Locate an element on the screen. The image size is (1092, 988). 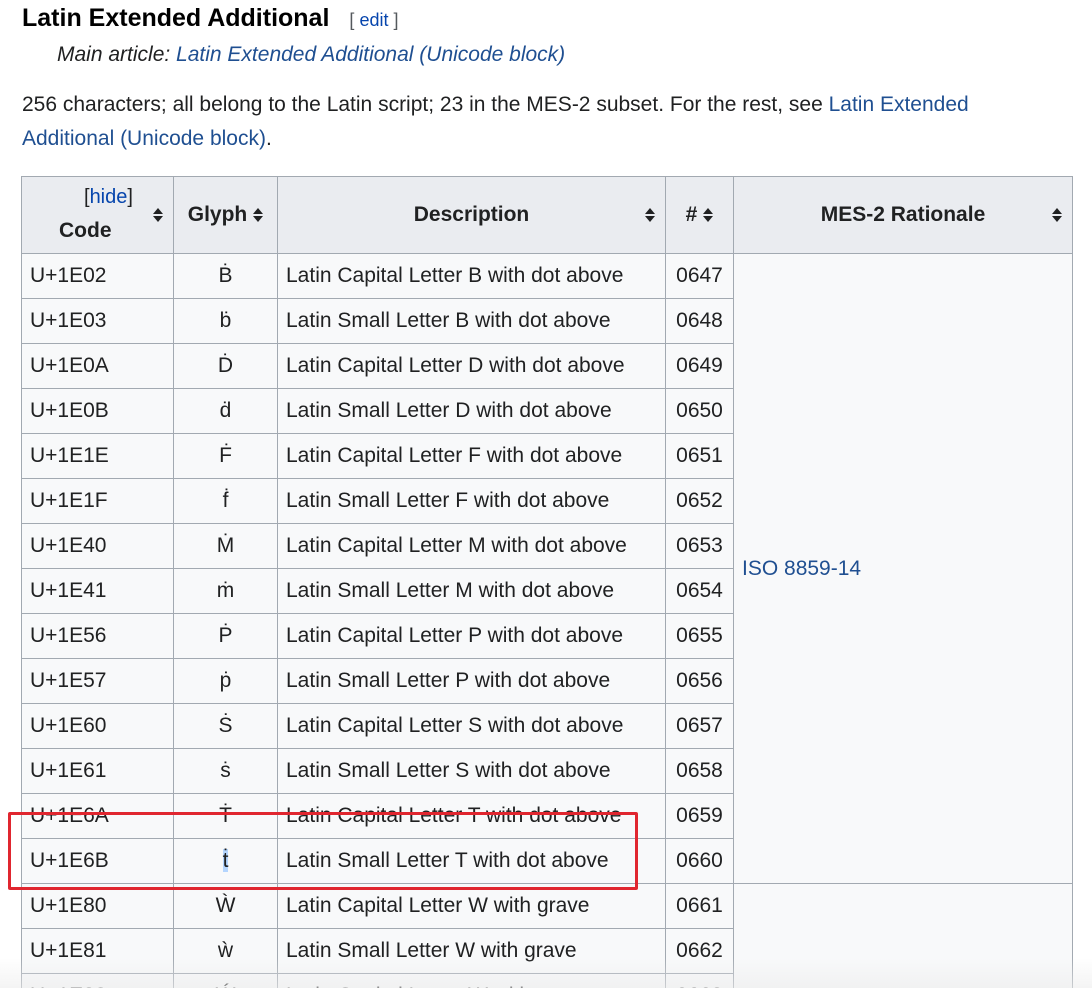
description-cell: Latin Capital Letter W with acute is located at coordinates (471, 980).